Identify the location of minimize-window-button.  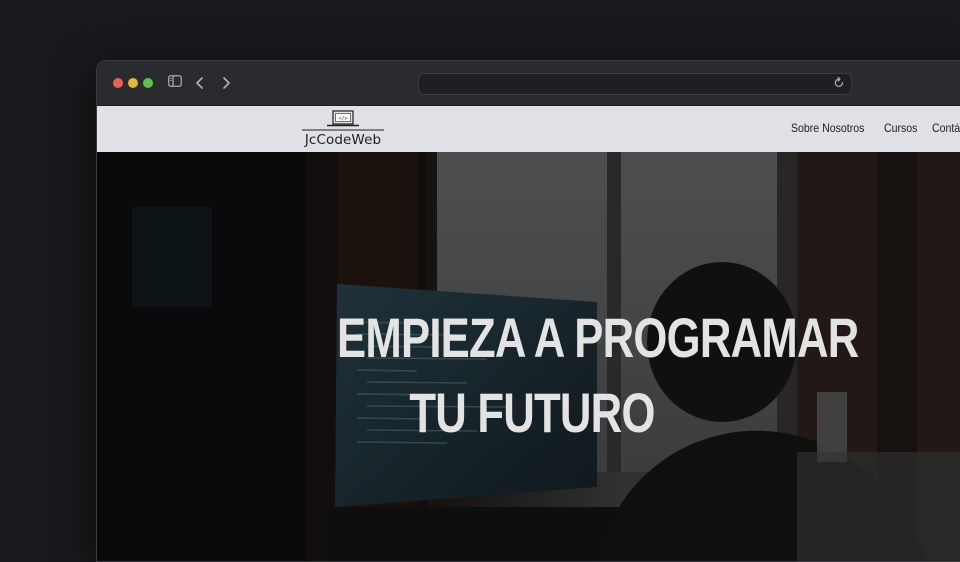
(133, 83).